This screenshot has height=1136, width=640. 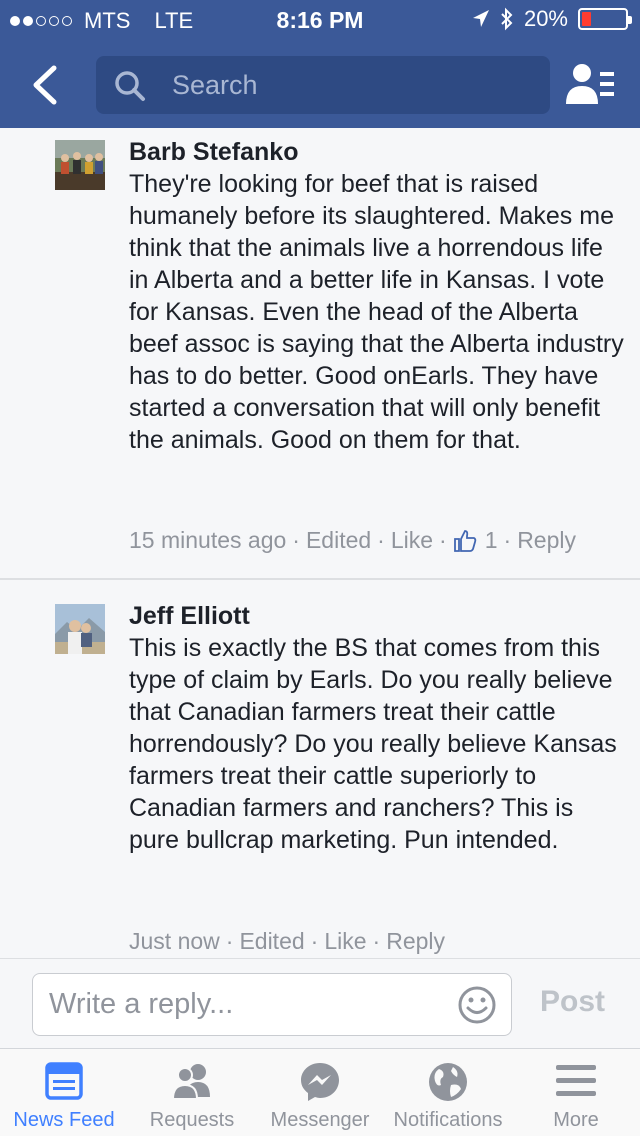 What do you see at coordinates (477, 1005) in the screenshot?
I see `emoji-smiley-icon` at bounding box center [477, 1005].